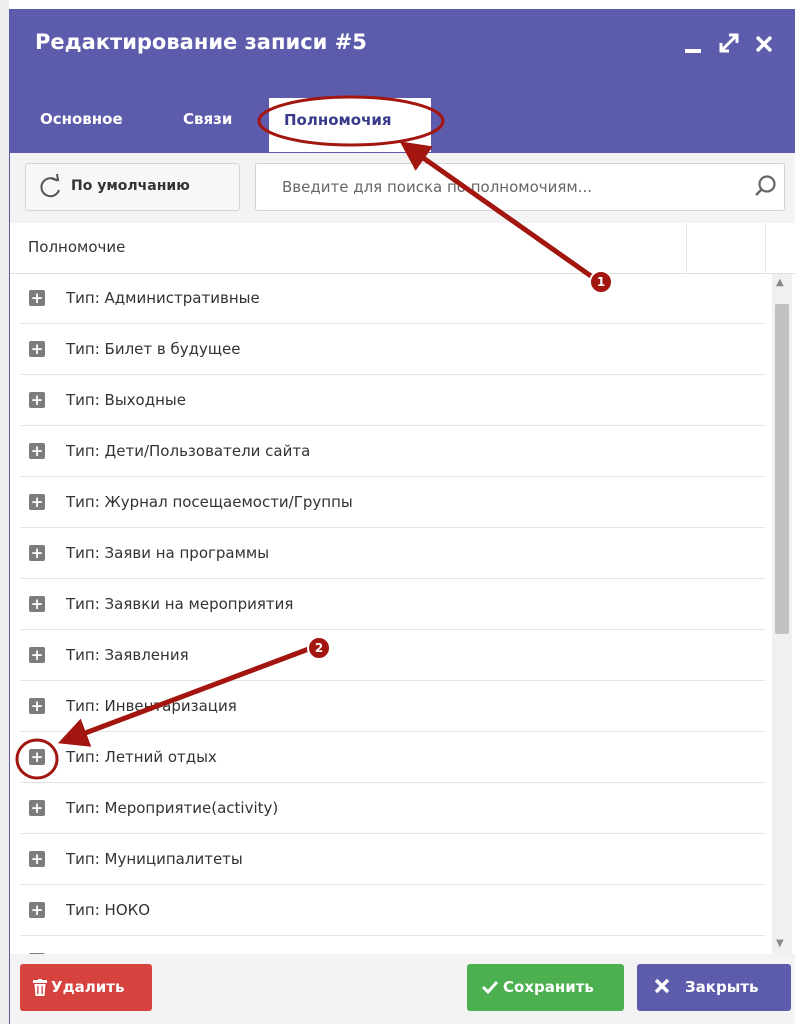  I want to click on annotation-circle-expand, so click(37, 759).